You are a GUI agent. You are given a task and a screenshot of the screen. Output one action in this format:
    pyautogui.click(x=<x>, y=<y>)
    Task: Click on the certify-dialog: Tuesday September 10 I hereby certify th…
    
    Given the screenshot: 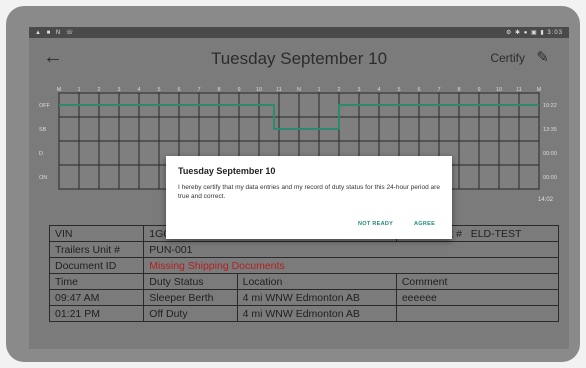 What is the action you would take?
    pyautogui.click(x=309, y=197)
    